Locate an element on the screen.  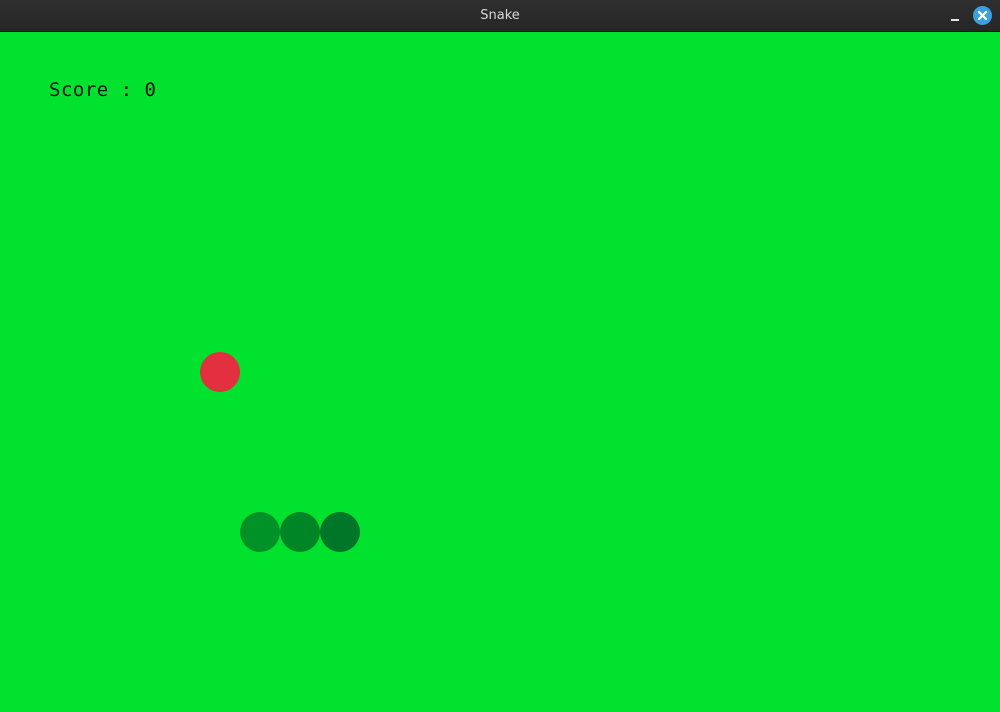
score-display: Score : 0 is located at coordinates (103, 90).